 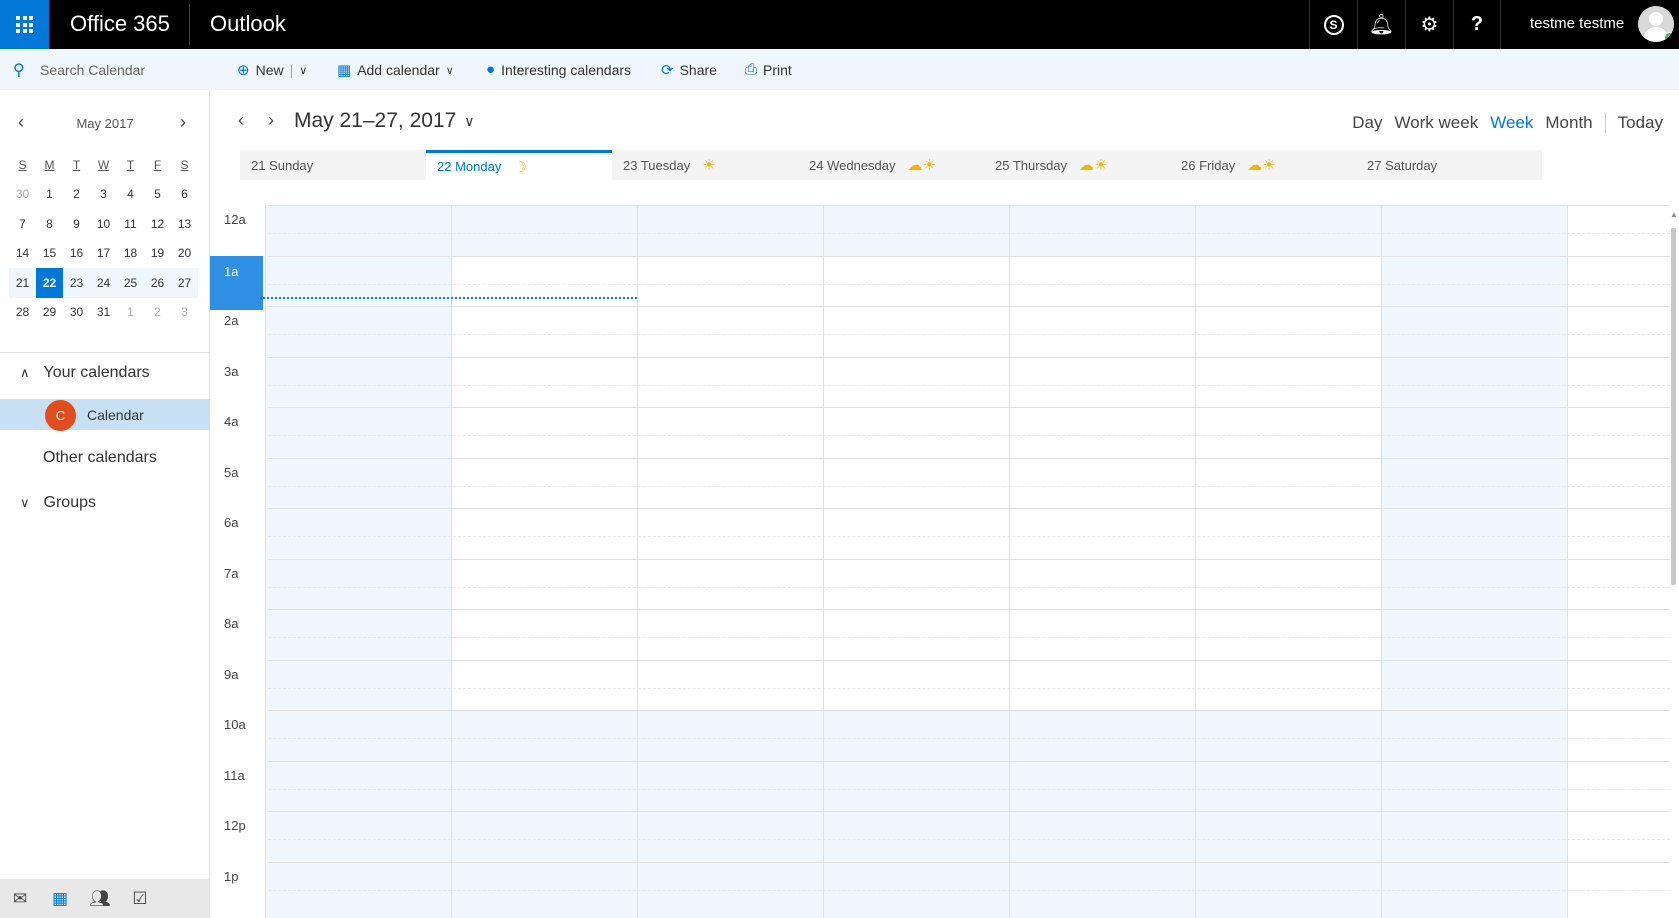 What do you see at coordinates (49, 224) in the screenshot?
I see `mini-calendar-day: 8` at bounding box center [49, 224].